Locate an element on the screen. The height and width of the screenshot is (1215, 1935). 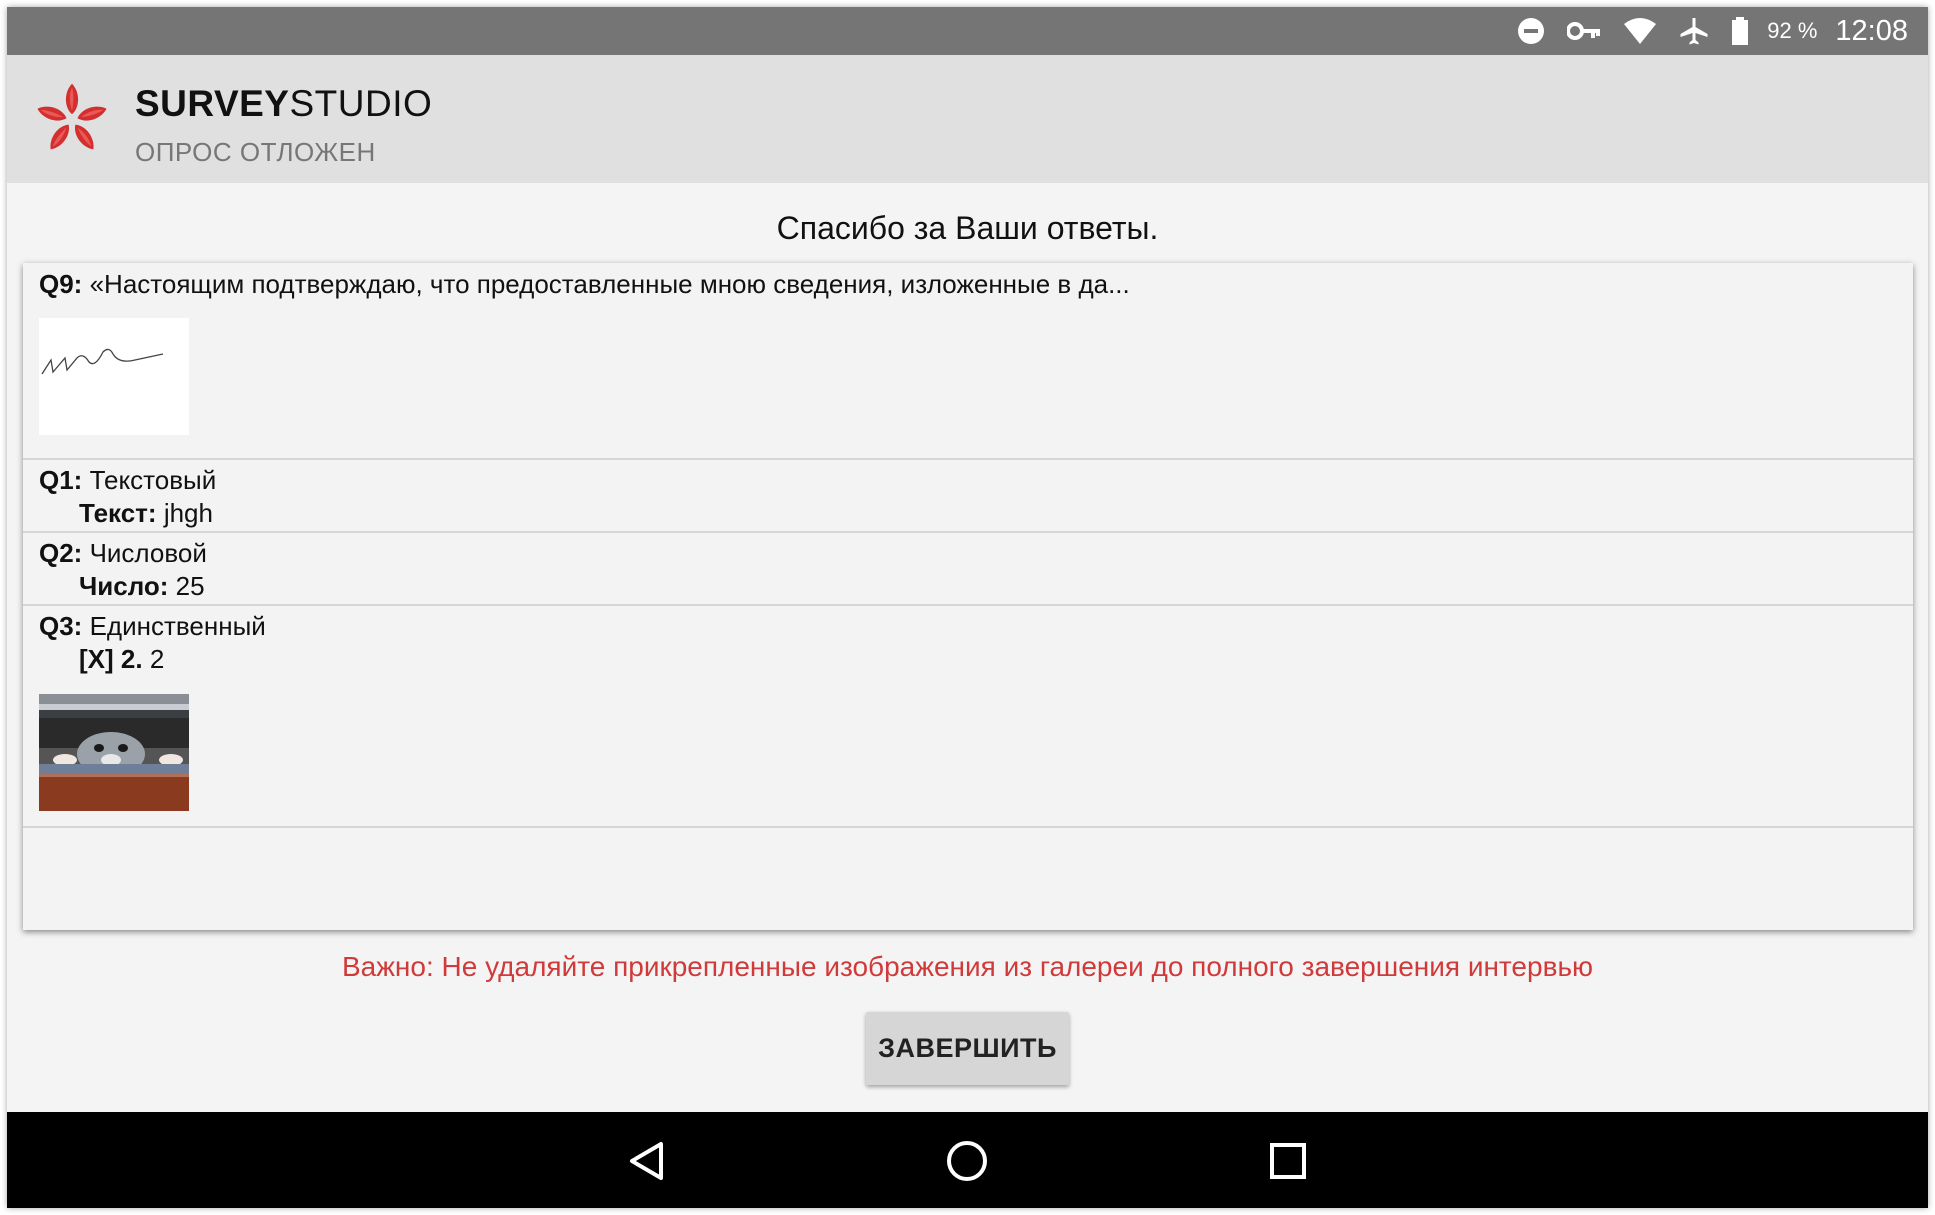
survey-status-subtitle: ОПРОС ОТЛОЖЕН is located at coordinates (255, 152).